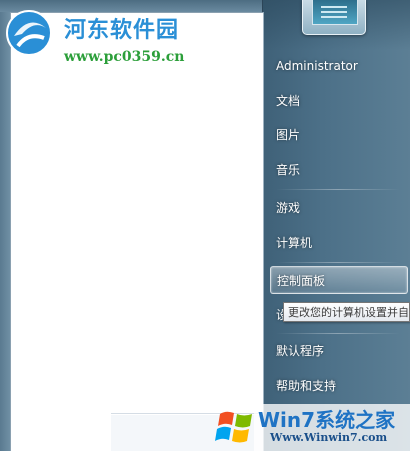  I want to click on control-panel-tooltip: 更改您的计算机设置并自, so click(346, 312).